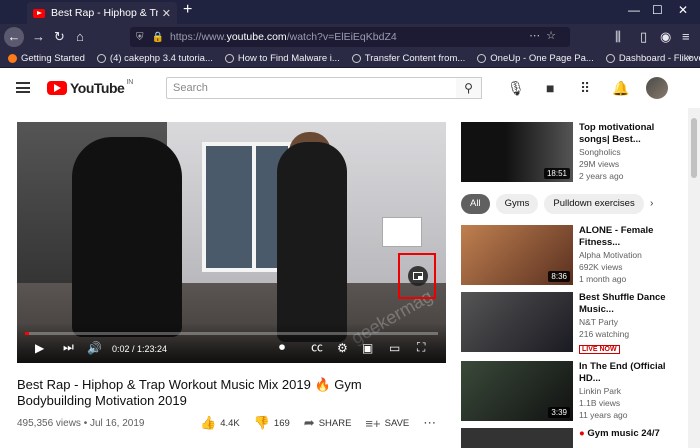 This screenshot has width=700, height=448. I want to click on chip-all: All, so click(475, 204).